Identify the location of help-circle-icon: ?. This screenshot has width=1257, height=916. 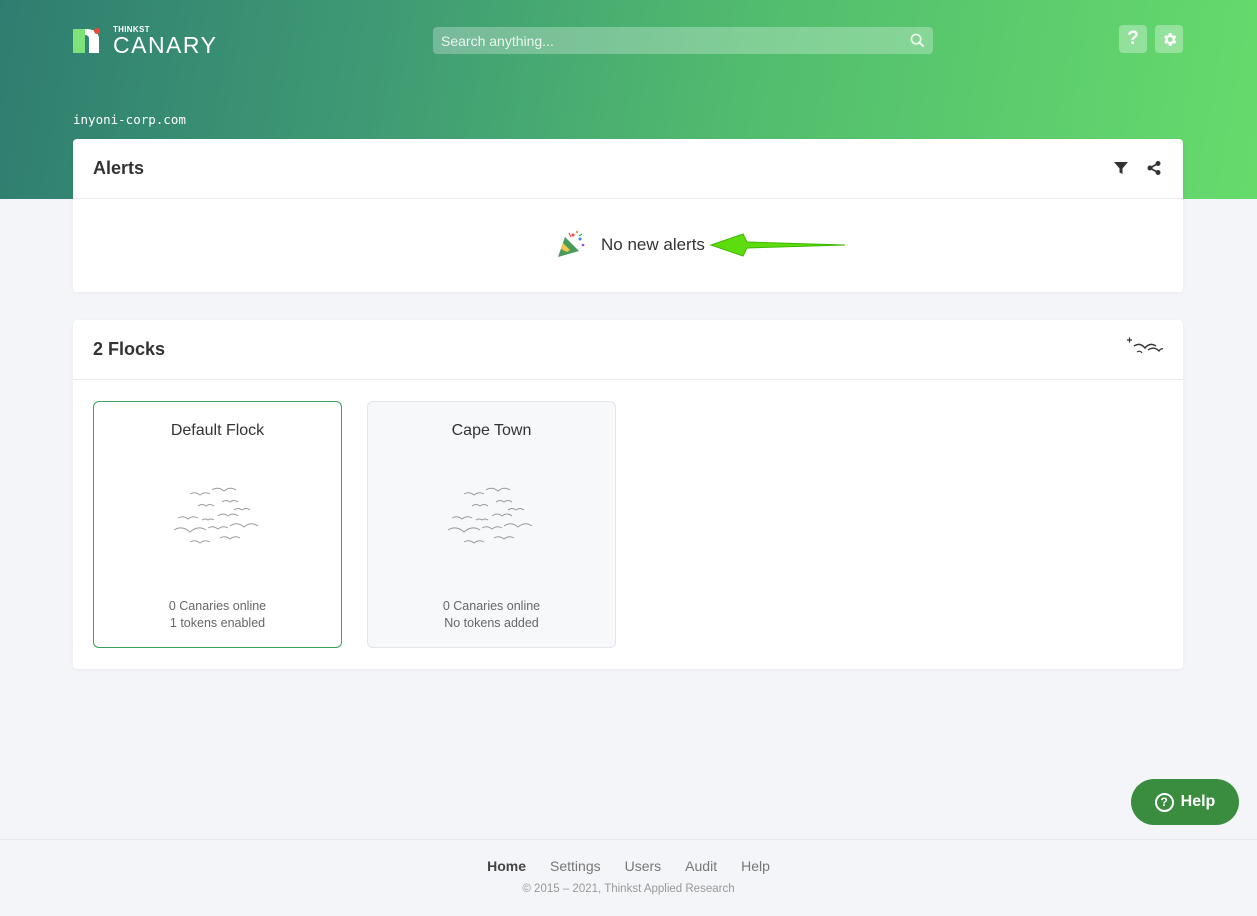
(1164, 802).